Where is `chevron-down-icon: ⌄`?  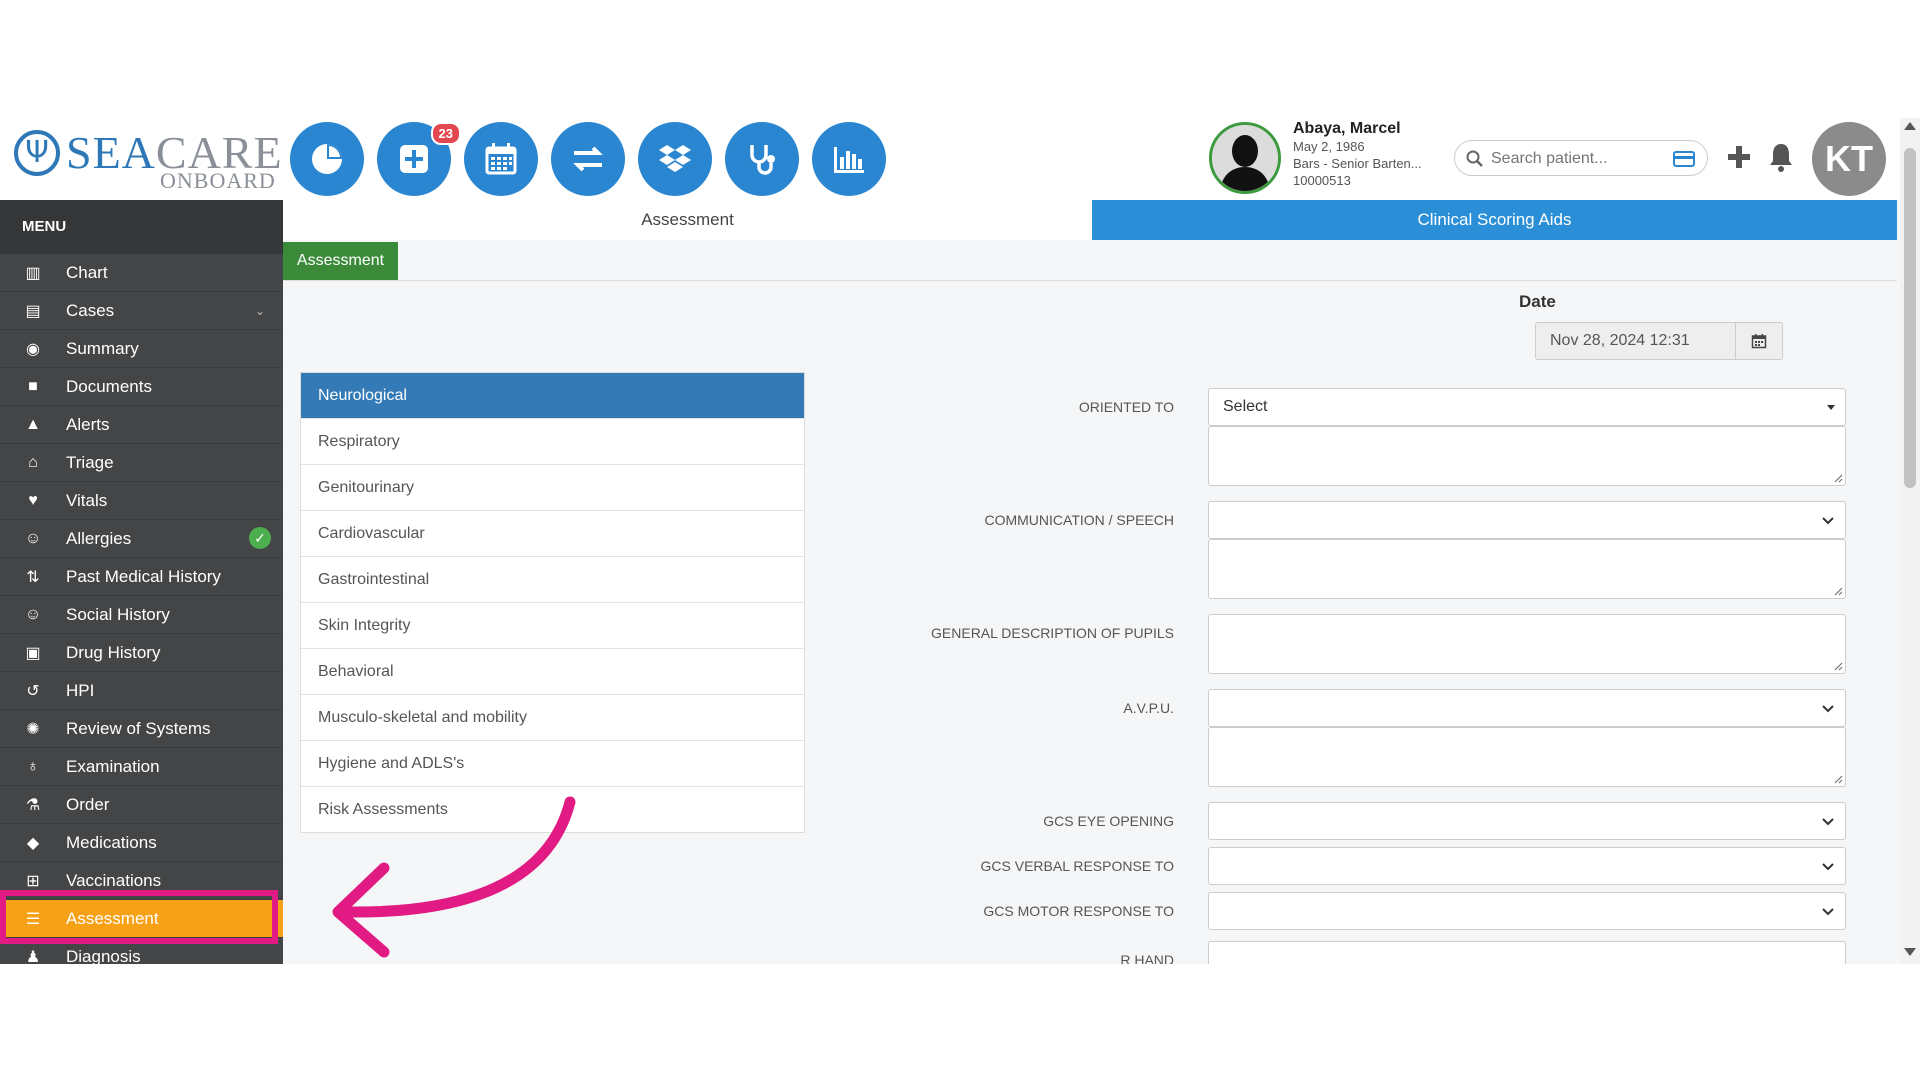 chevron-down-icon: ⌄ is located at coordinates (260, 311).